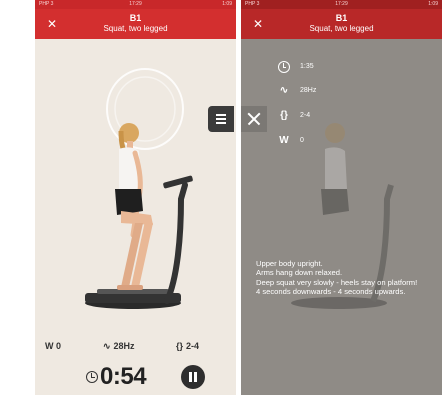  What do you see at coordinates (53, 346) in the screenshot?
I see `weight-stat: W 0` at bounding box center [53, 346].